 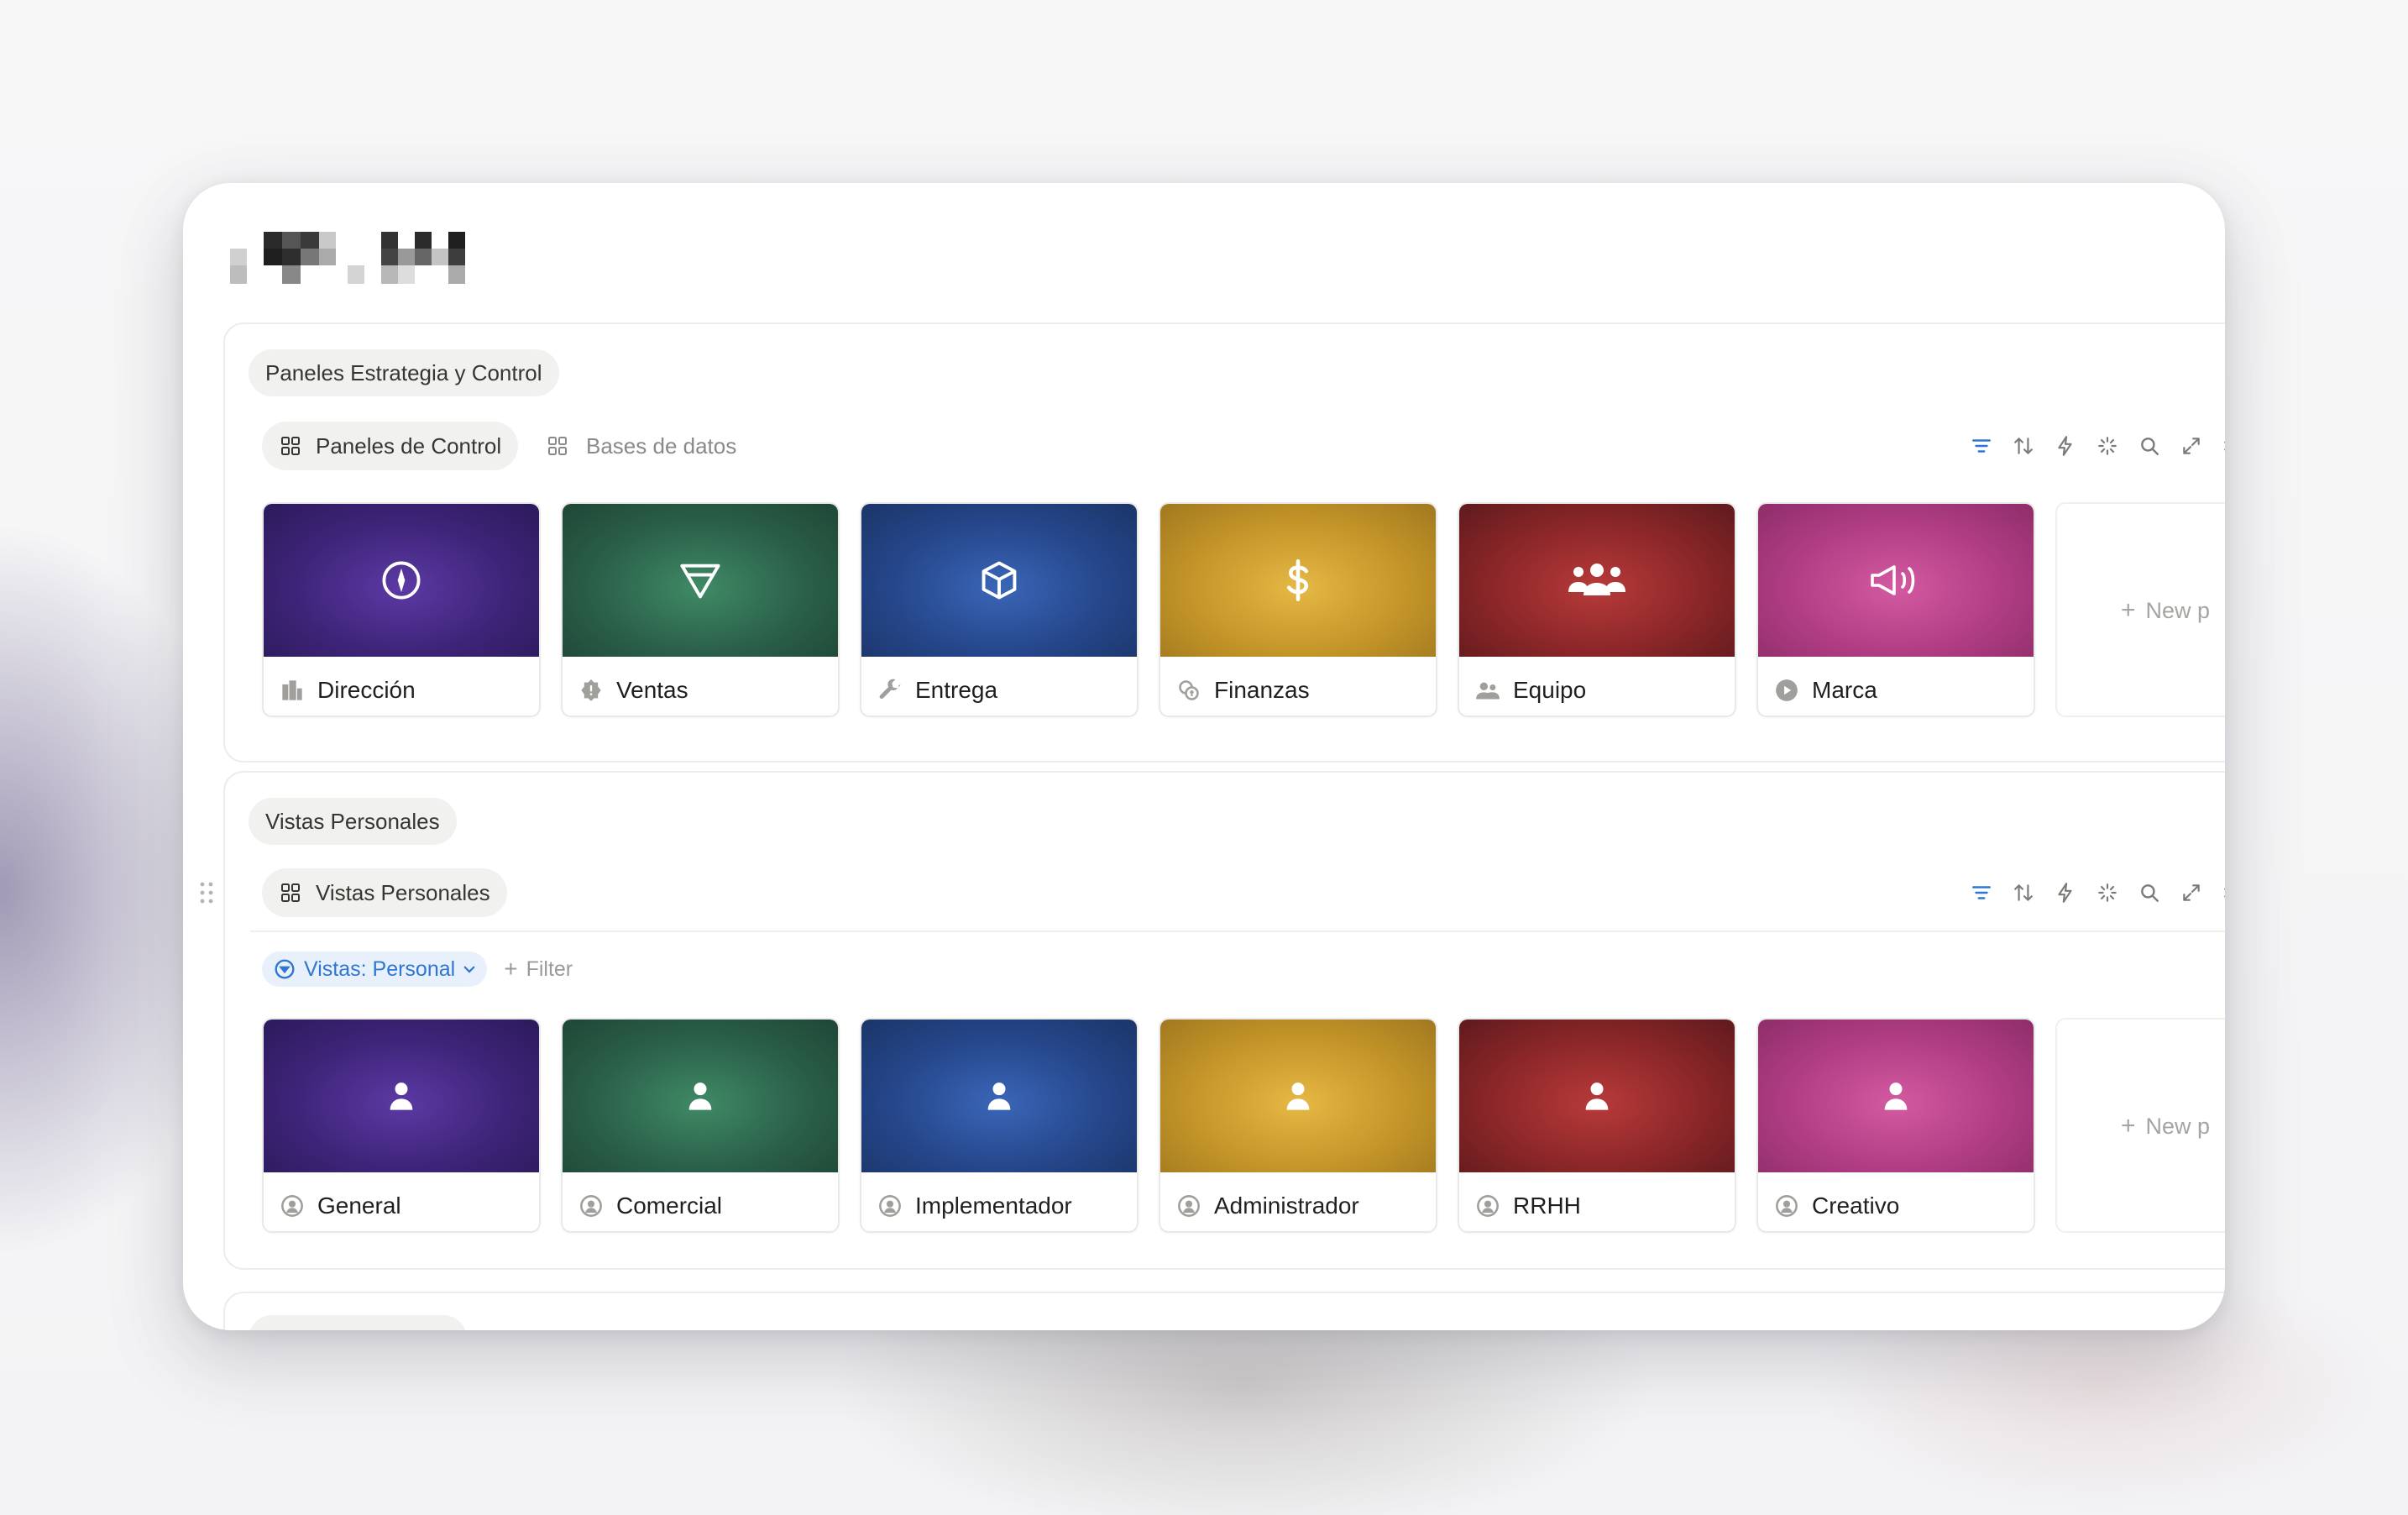 I want to click on section-heading: Paneles Estrategia y Control, so click(x=404, y=372).